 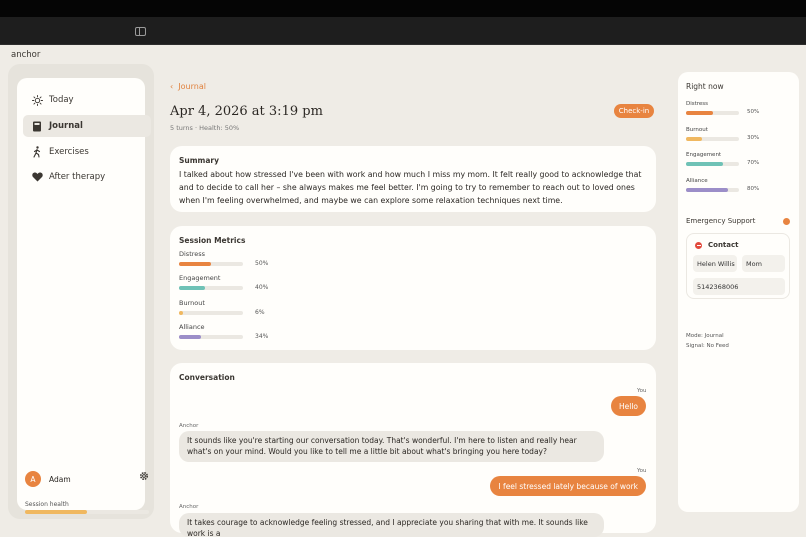 What do you see at coordinates (87, 479) in the screenshot?
I see `user-row: A Adam` at bounding box center [87, 479].